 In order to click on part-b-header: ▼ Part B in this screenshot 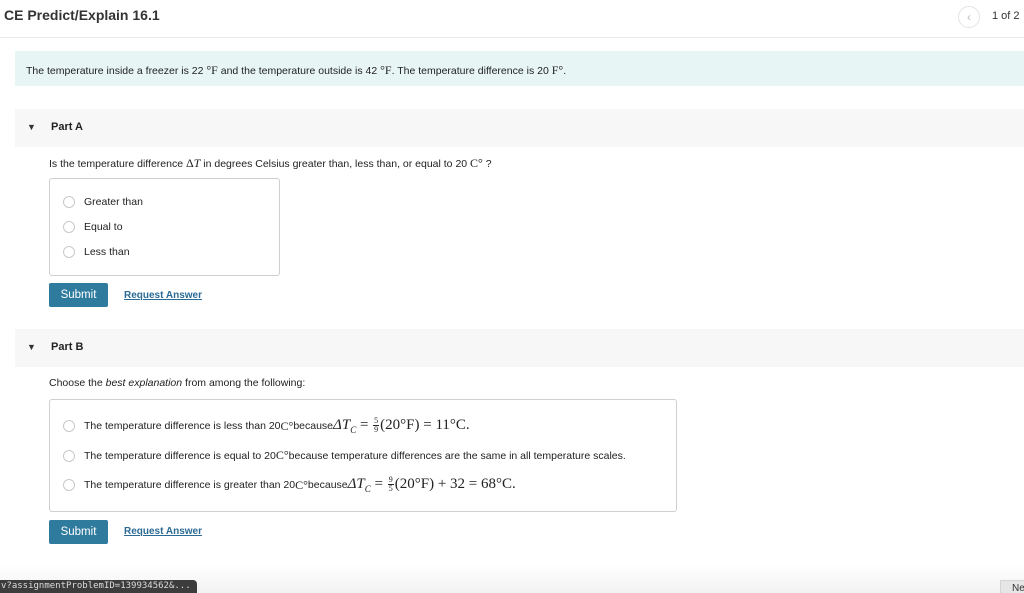, I will do `click(519, 348)`.